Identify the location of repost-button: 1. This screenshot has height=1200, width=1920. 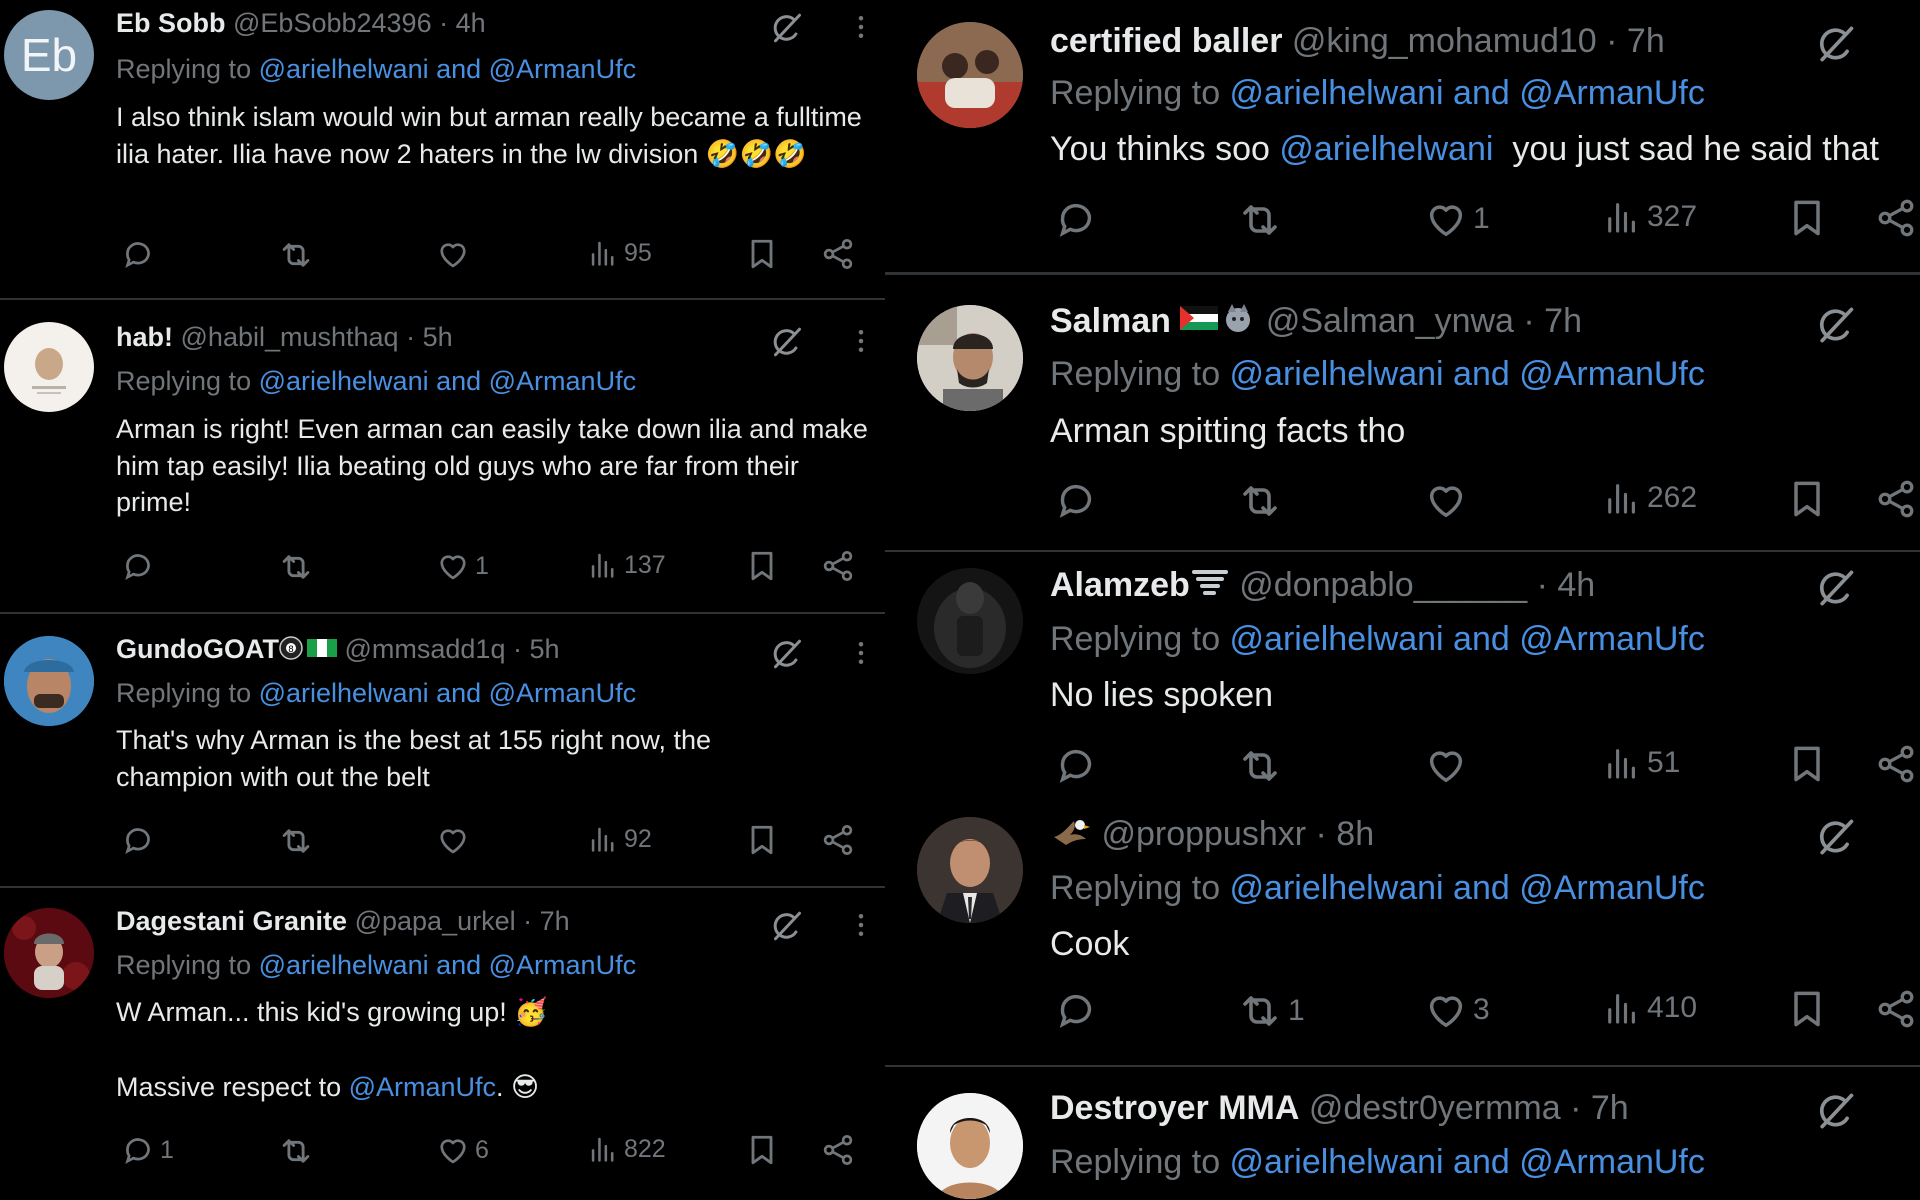
(1270, 1011).